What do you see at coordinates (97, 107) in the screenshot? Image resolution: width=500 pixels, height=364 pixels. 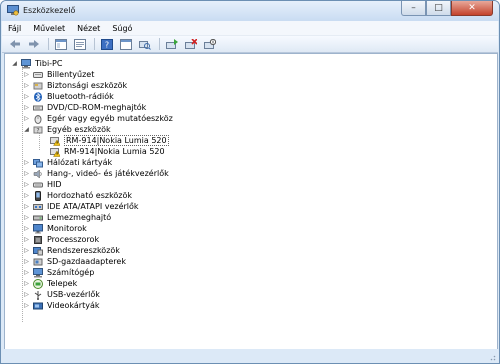 I see `tree-item-label: DVD/CD-ROM-meghajtók` at bounding box center [97, 107].